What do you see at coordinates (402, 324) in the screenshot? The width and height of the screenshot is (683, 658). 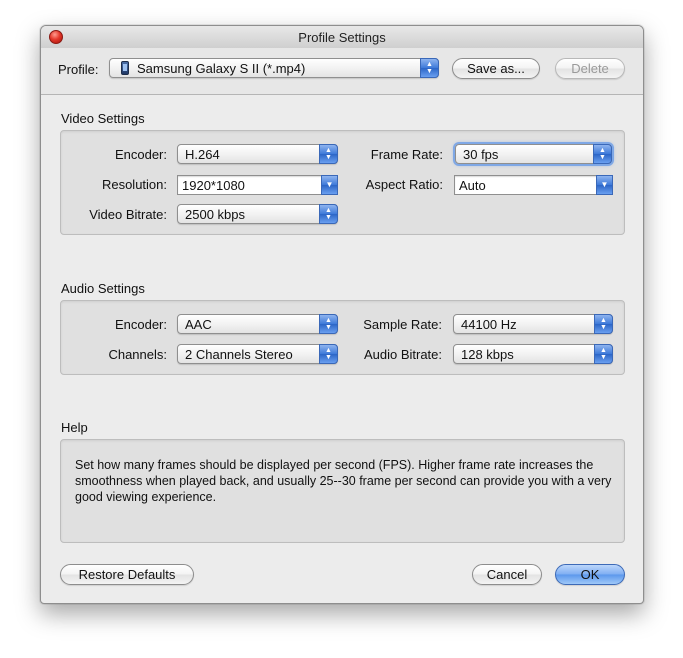 I see `sample-rate-label: Sample Rate:` at bounding box center [402, 324].